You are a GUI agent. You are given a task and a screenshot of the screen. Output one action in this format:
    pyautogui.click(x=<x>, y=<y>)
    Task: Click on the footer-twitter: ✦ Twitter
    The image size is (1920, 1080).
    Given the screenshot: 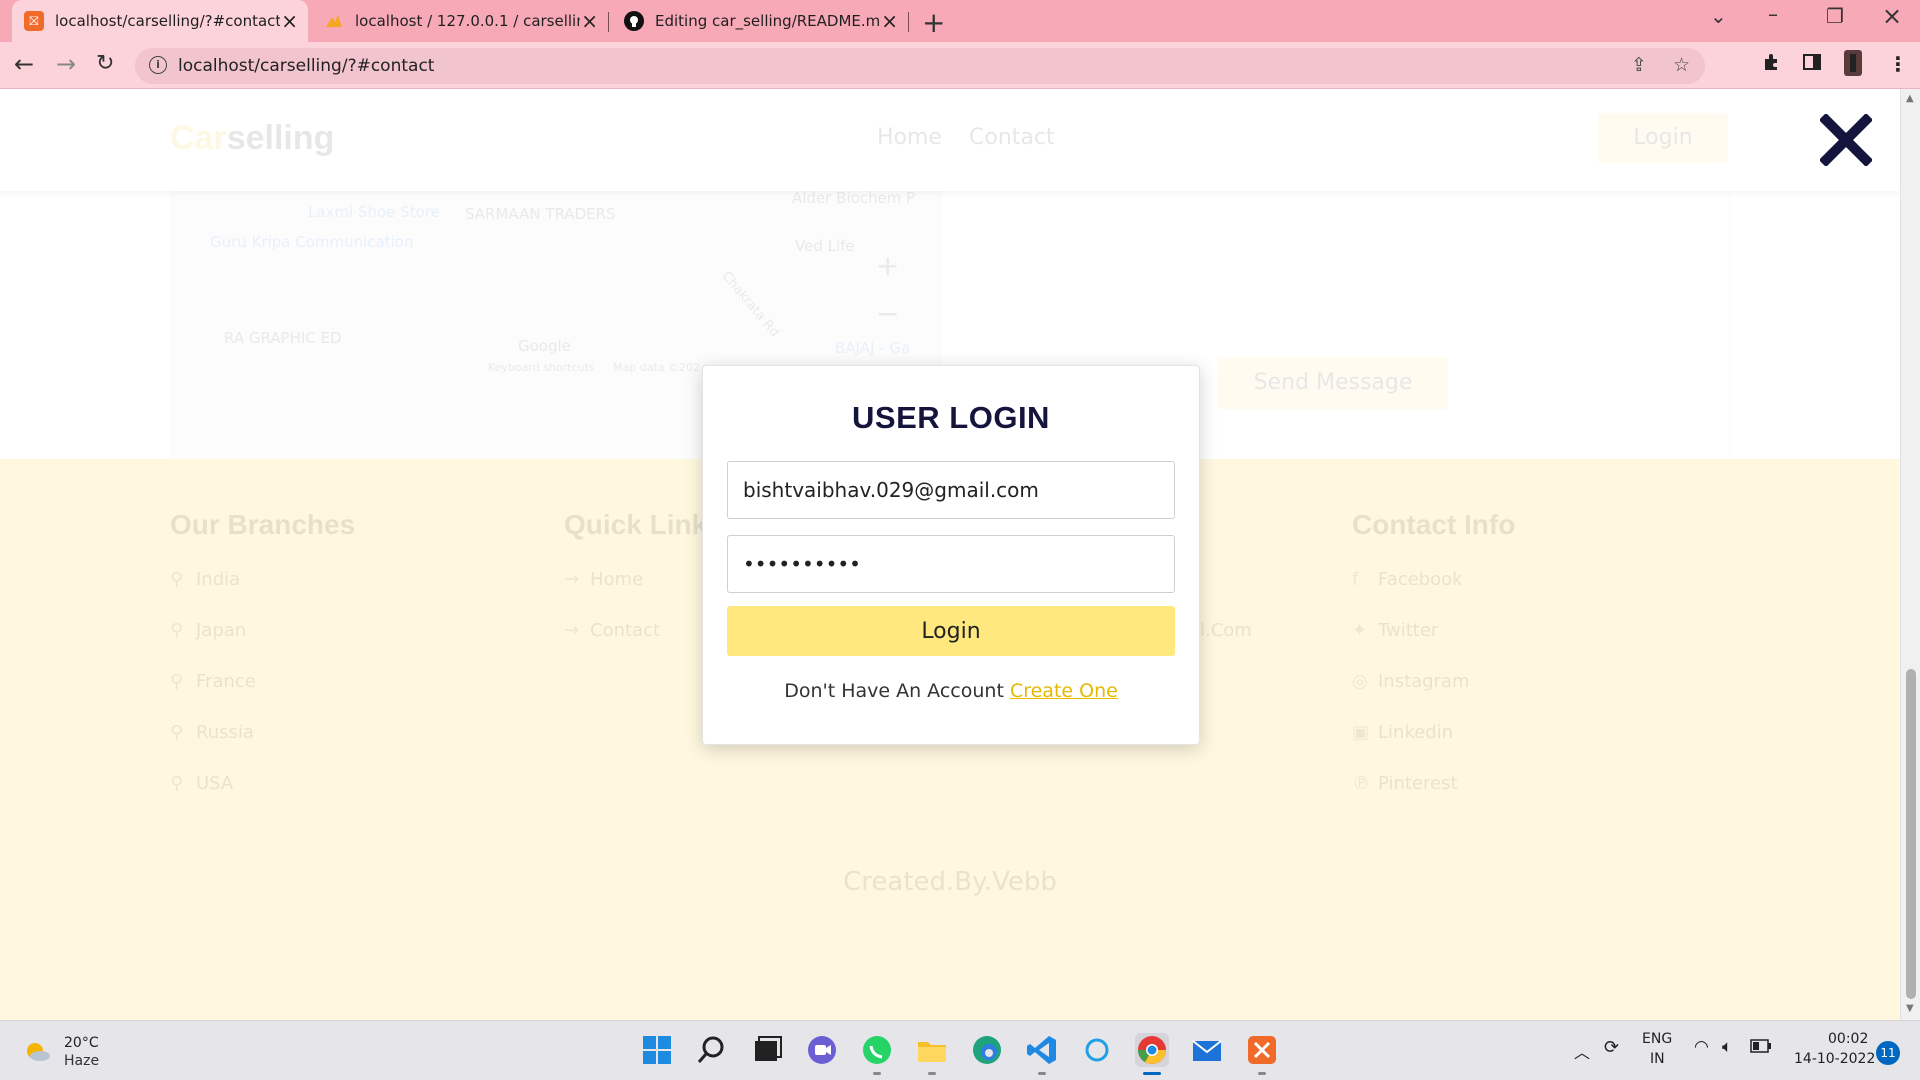 What is the action you would take?
    pyautogui.click(x=1395, y=630)
    